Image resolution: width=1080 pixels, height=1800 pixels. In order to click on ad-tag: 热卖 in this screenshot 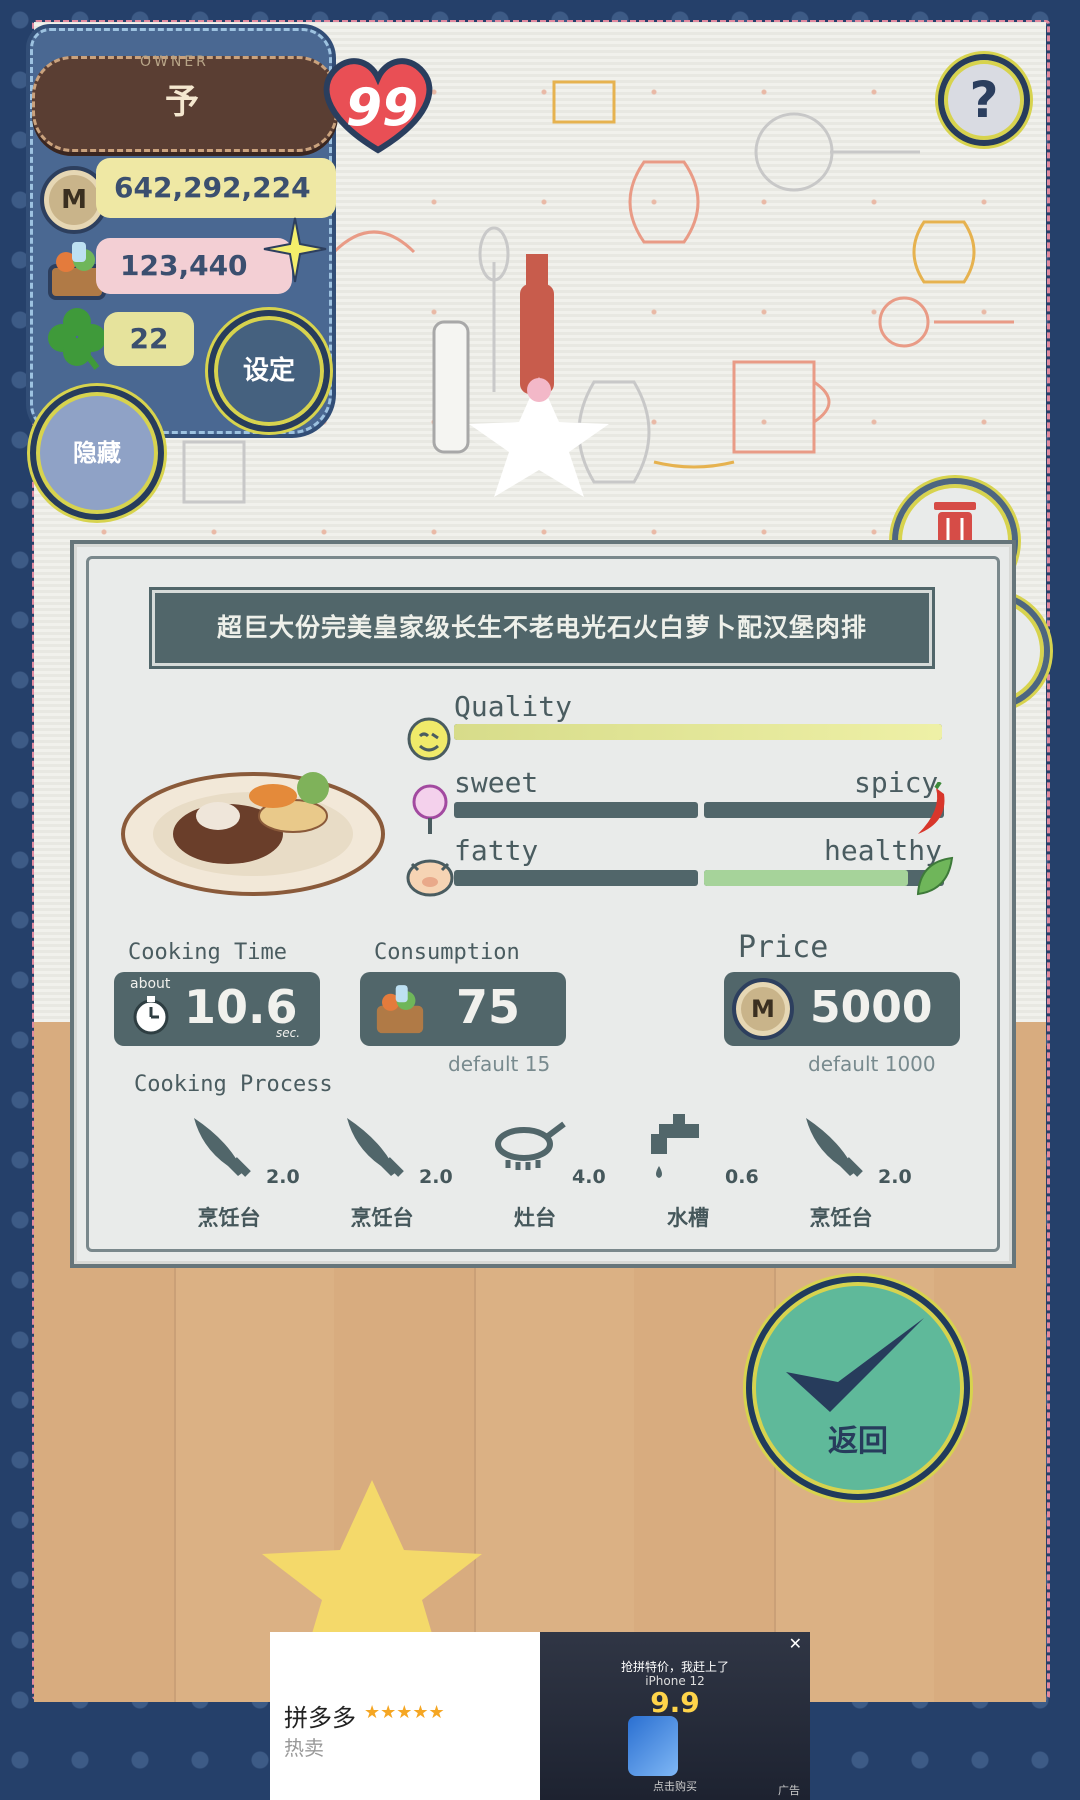, I will do `click(304, 1748)`.